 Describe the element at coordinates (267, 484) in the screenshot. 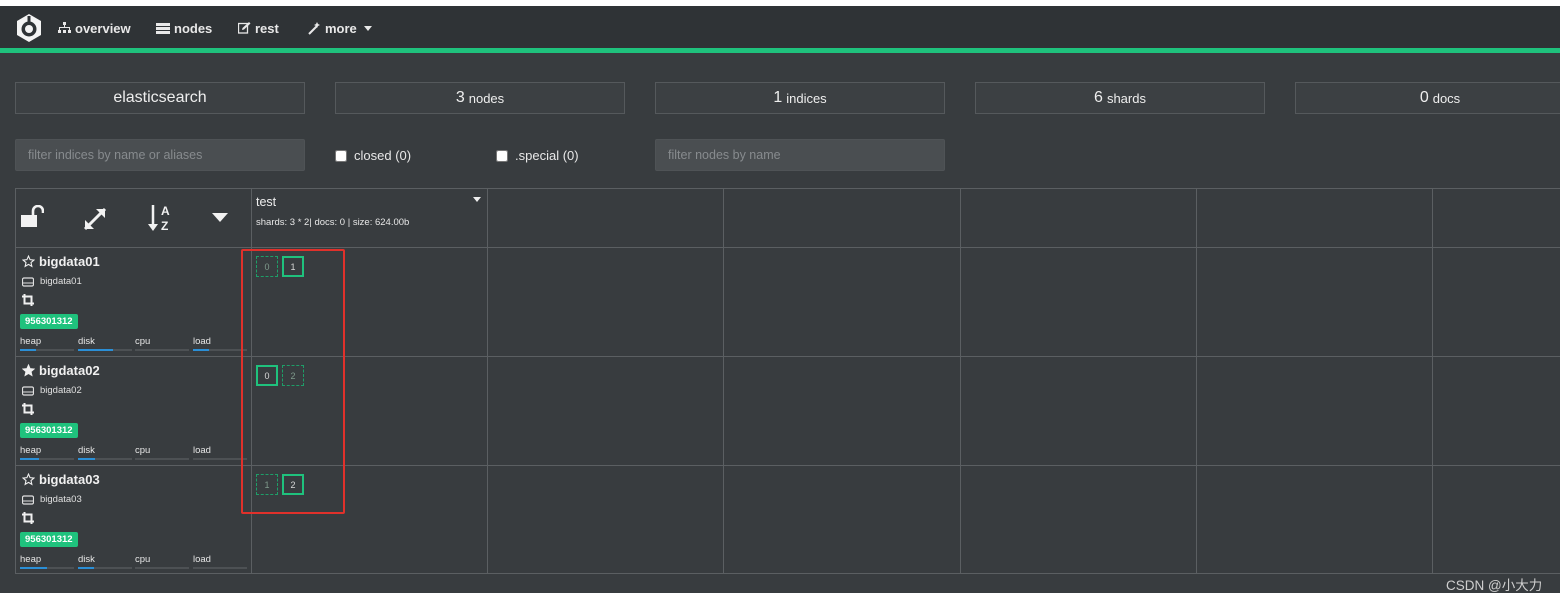

I see `replica-shard: 1` at that location.